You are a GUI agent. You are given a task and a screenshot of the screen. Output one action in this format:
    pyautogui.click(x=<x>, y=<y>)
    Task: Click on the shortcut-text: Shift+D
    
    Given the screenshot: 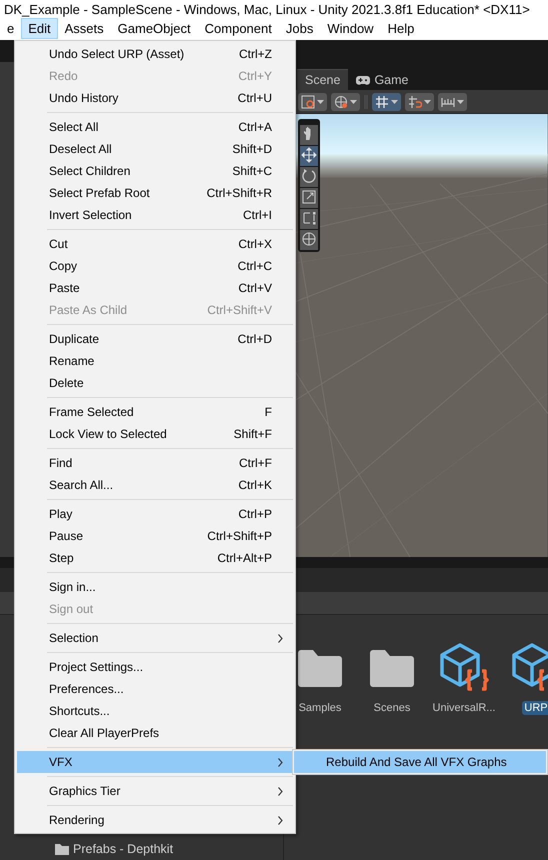 What is the action you would take?
    pyautogui.click(x=252, y=149)
    